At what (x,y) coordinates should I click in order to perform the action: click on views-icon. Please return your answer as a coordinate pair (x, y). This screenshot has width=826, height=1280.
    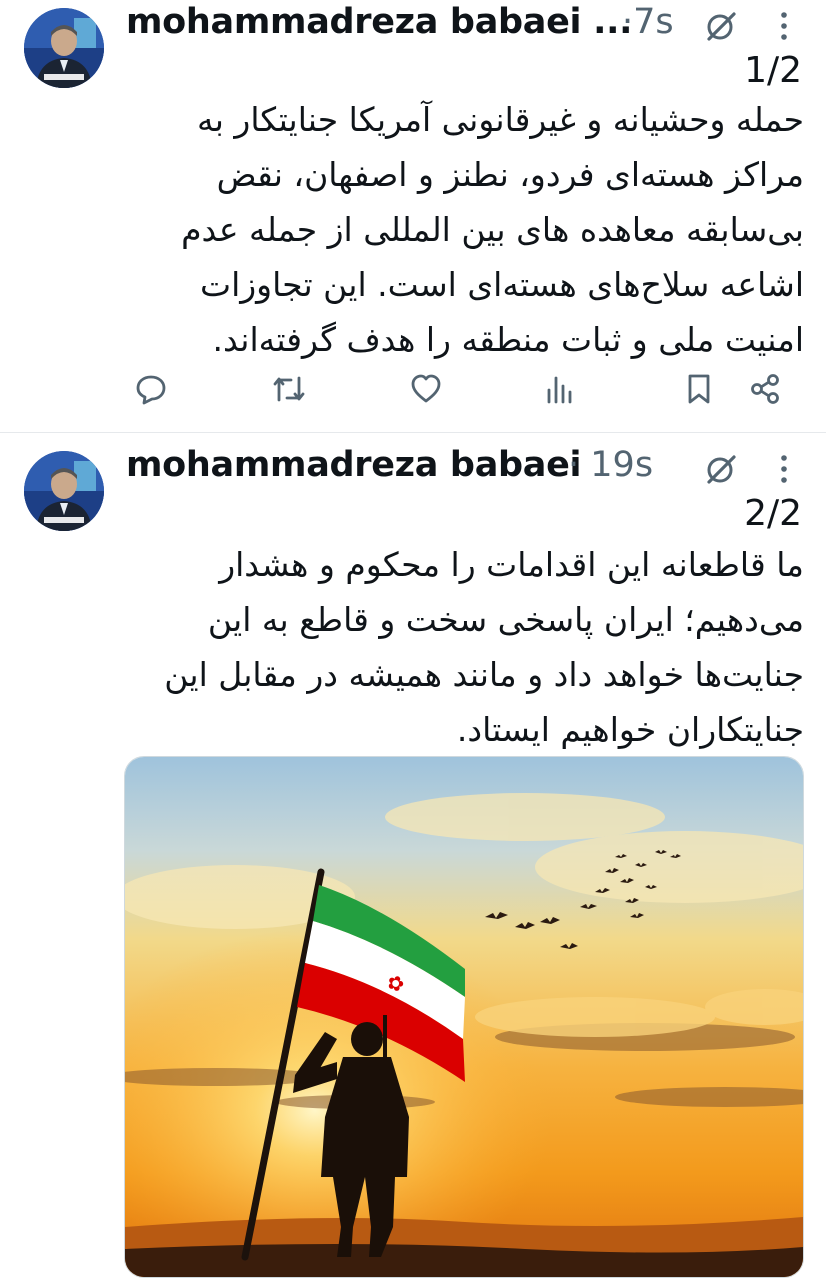
    Looking at the image, I should click on (559, 389).